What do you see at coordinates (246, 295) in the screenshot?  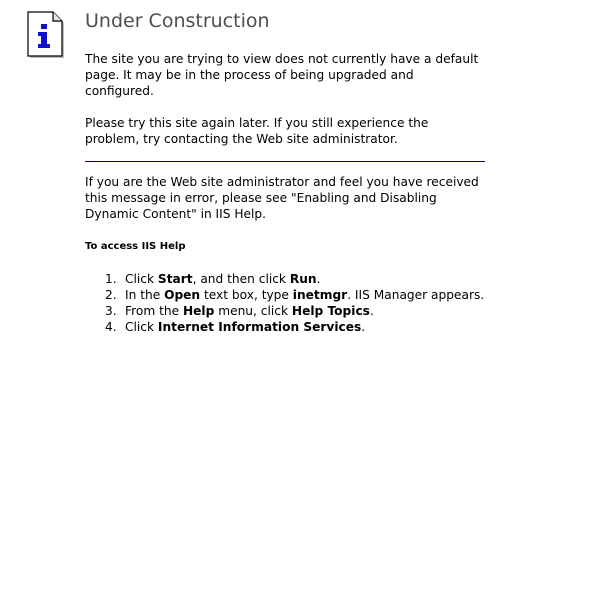 I see `step-text: text box, type` at bounding box center [246, 295].